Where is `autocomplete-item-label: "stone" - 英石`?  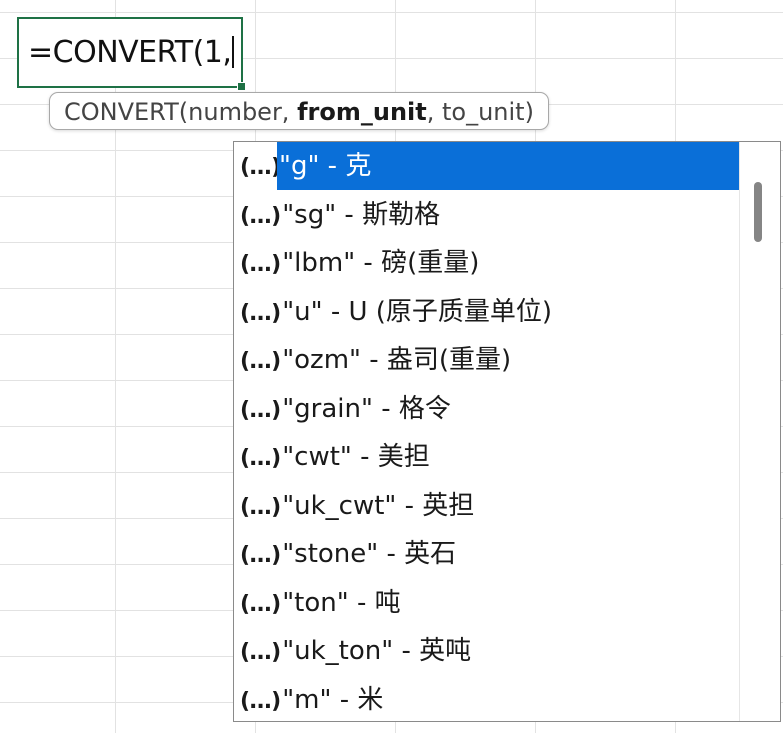 autocomplete-item-label: "stone" - 英石 is located at coordinates (369, 554).